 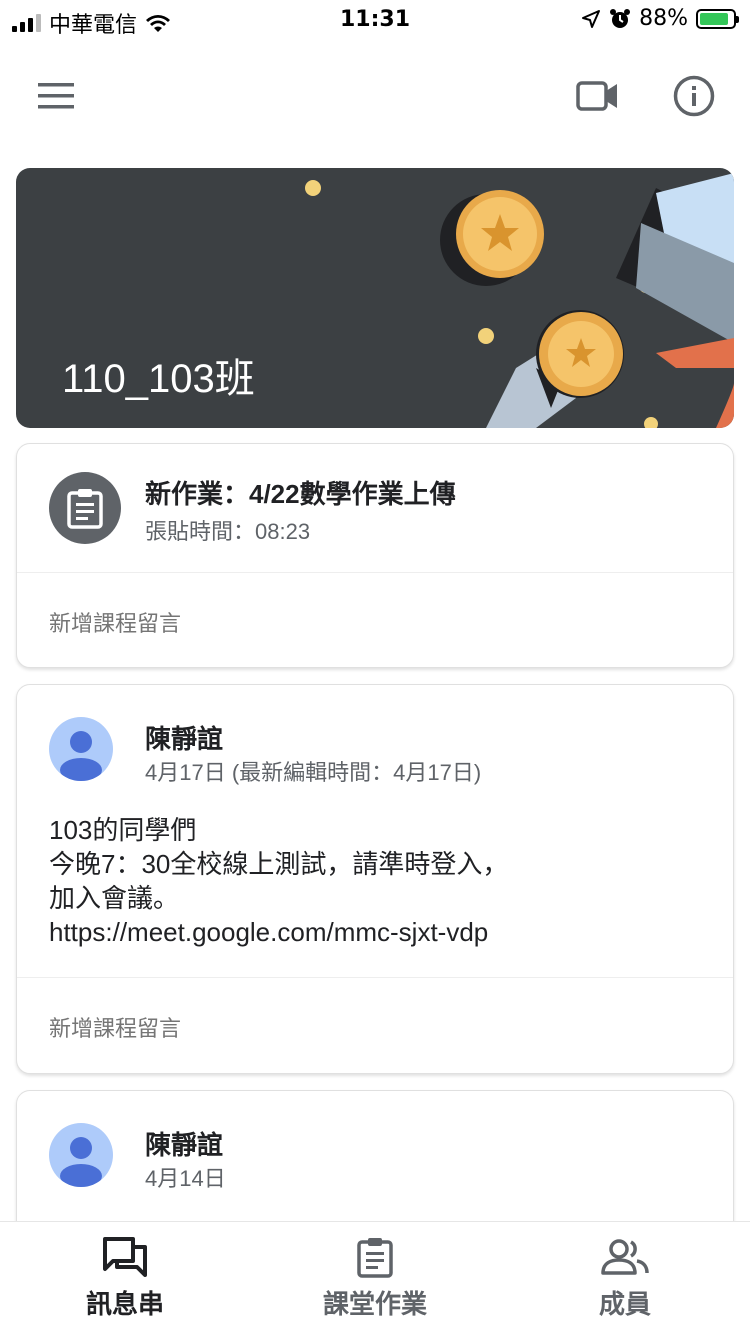 What do you see at coordinates (624, 1304) in the screenshot?
I see `tab-people-label: 成員` at bounding box center [624, 1304].